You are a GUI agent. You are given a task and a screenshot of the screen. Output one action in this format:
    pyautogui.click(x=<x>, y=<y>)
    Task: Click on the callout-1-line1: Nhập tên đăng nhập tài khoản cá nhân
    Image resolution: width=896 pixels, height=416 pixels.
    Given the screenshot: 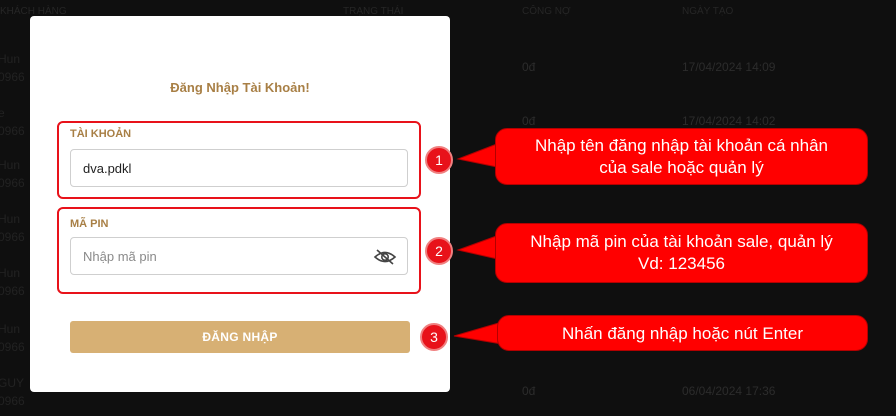 What is the action you would take?
    pyautogui.click(x=681, y=145)
    